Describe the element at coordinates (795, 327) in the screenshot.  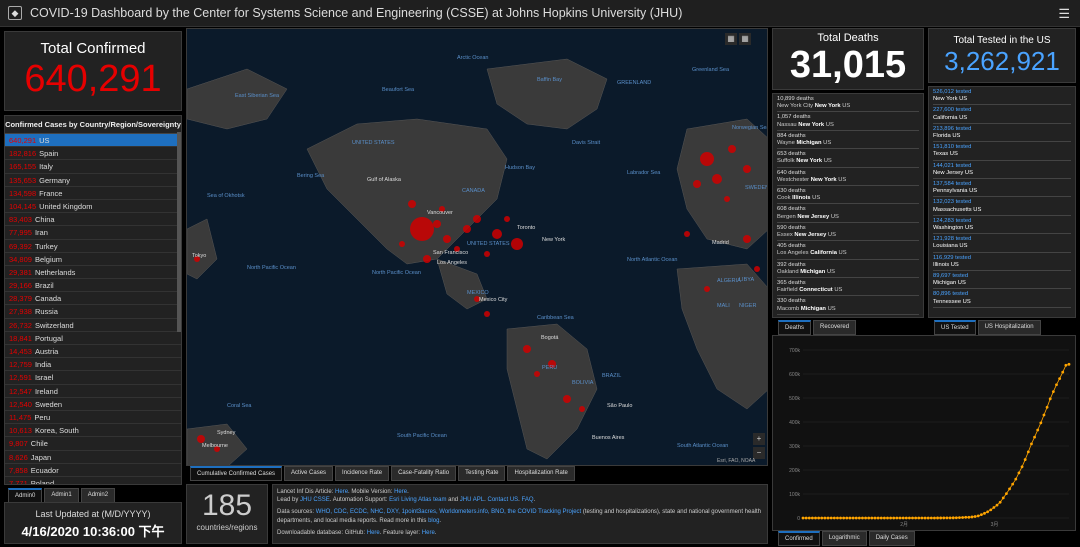
I see `deaths-tab: Deaths` at that location.